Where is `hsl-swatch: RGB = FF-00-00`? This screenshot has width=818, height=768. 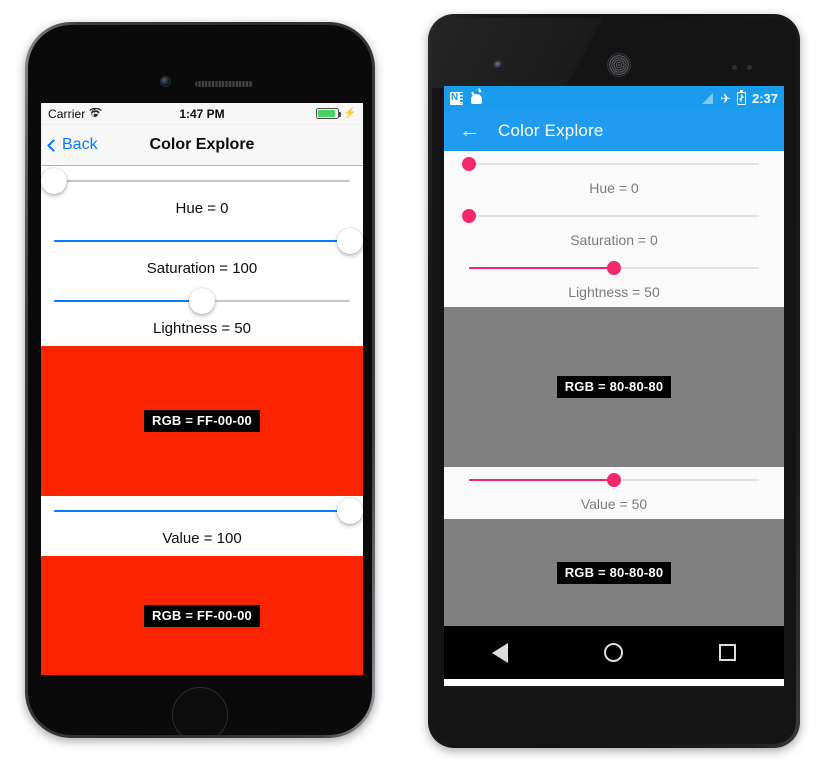
hsl-swatch: RGB = FF-00-00 is located at coordinates (202, 421).